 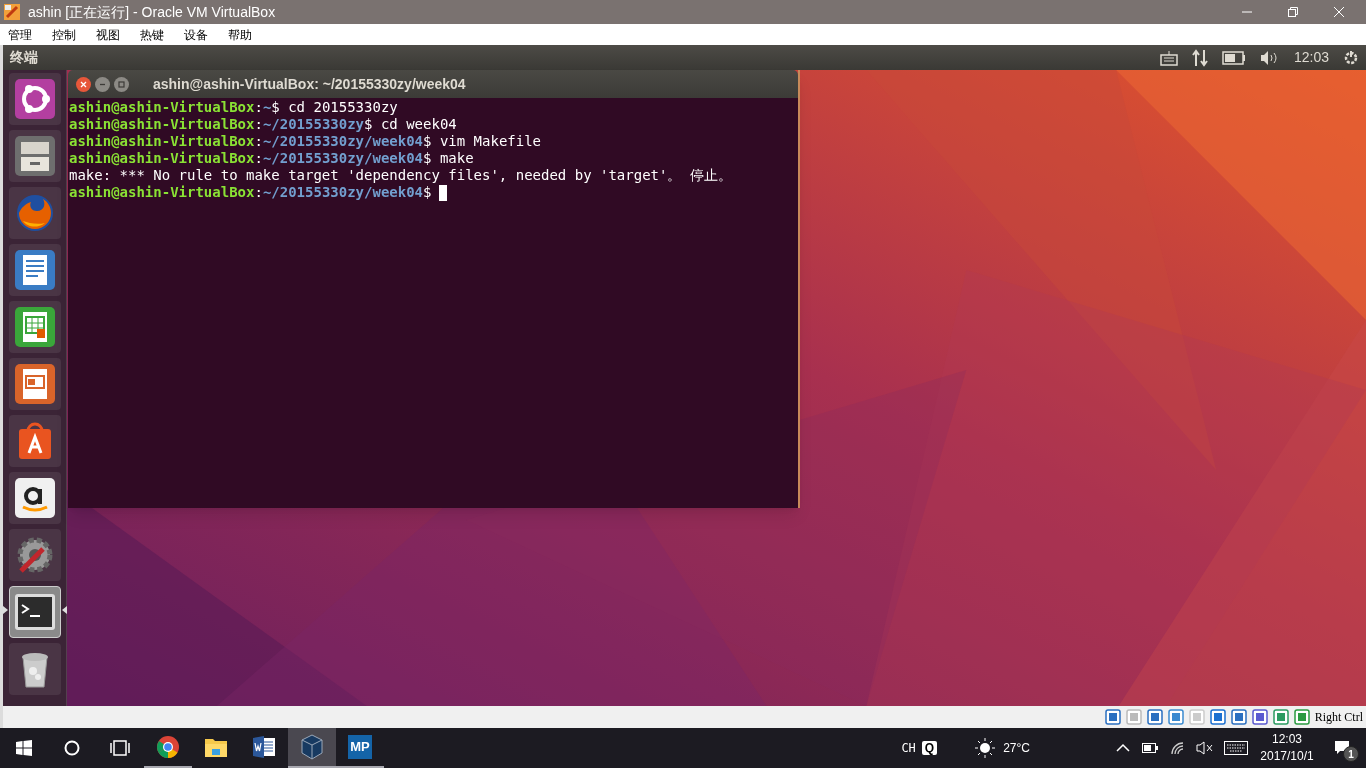 I want to click on notification-count: 1, so click(x=1351, y=754).